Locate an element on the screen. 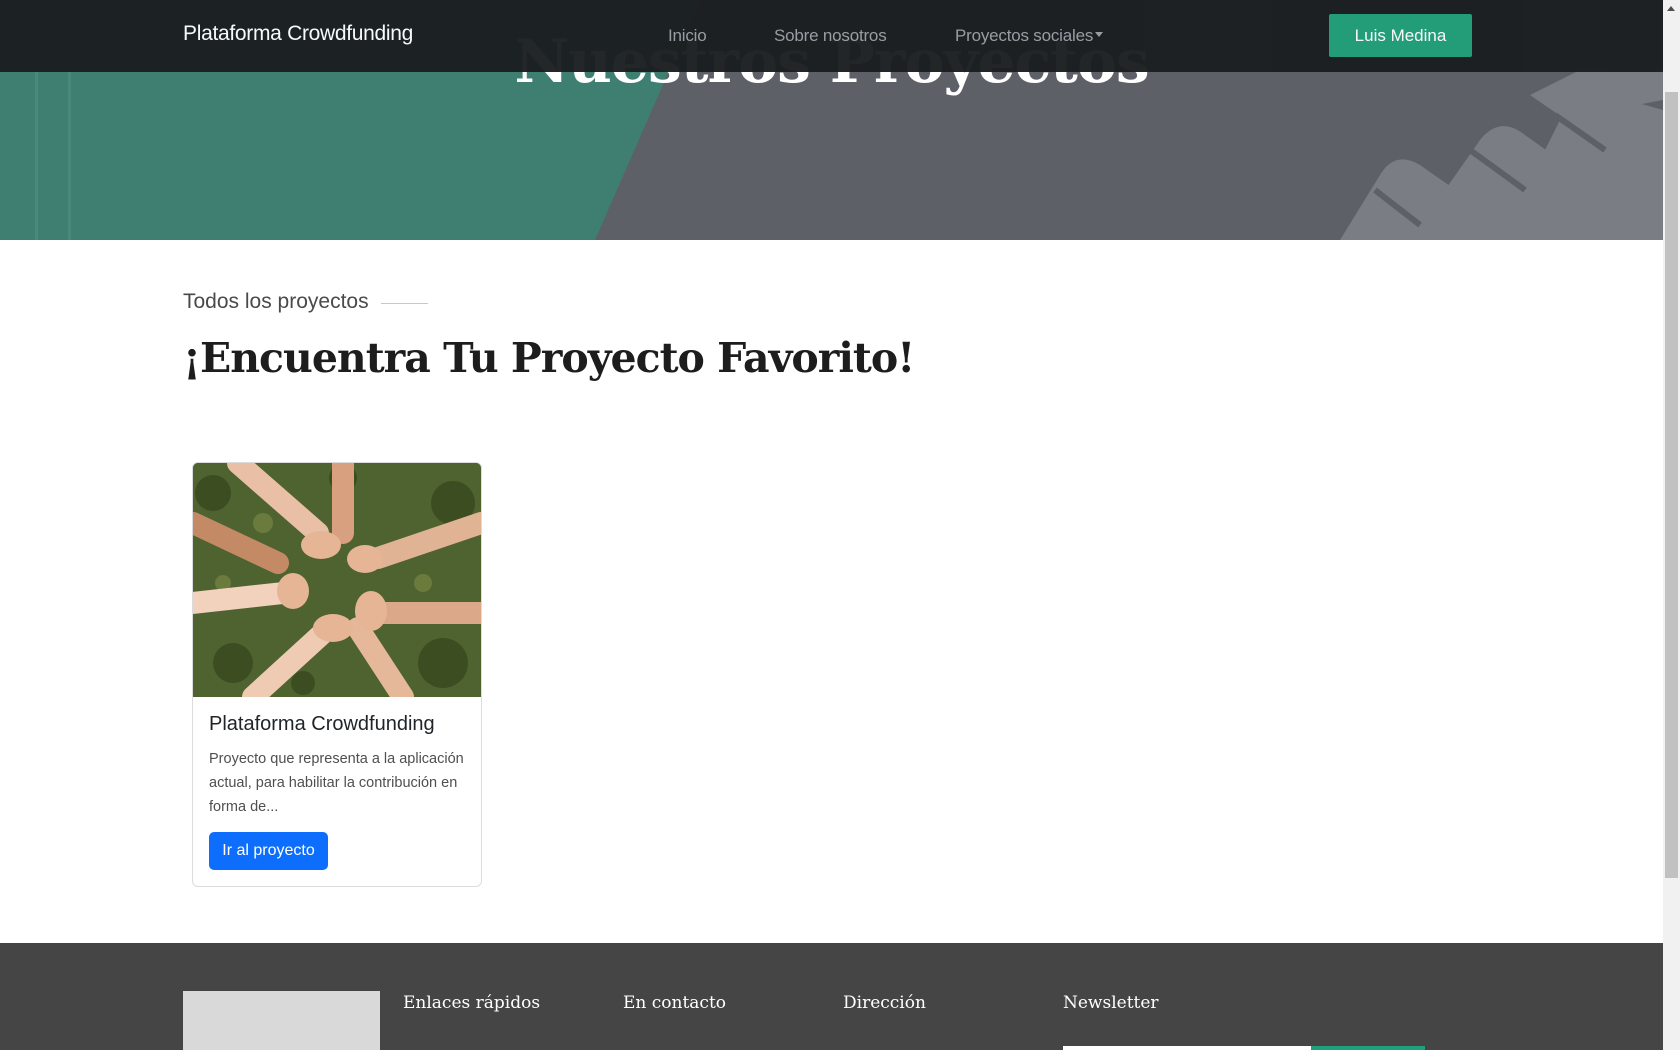  newsletter-email-input is located at coordinates (1187, 1048).